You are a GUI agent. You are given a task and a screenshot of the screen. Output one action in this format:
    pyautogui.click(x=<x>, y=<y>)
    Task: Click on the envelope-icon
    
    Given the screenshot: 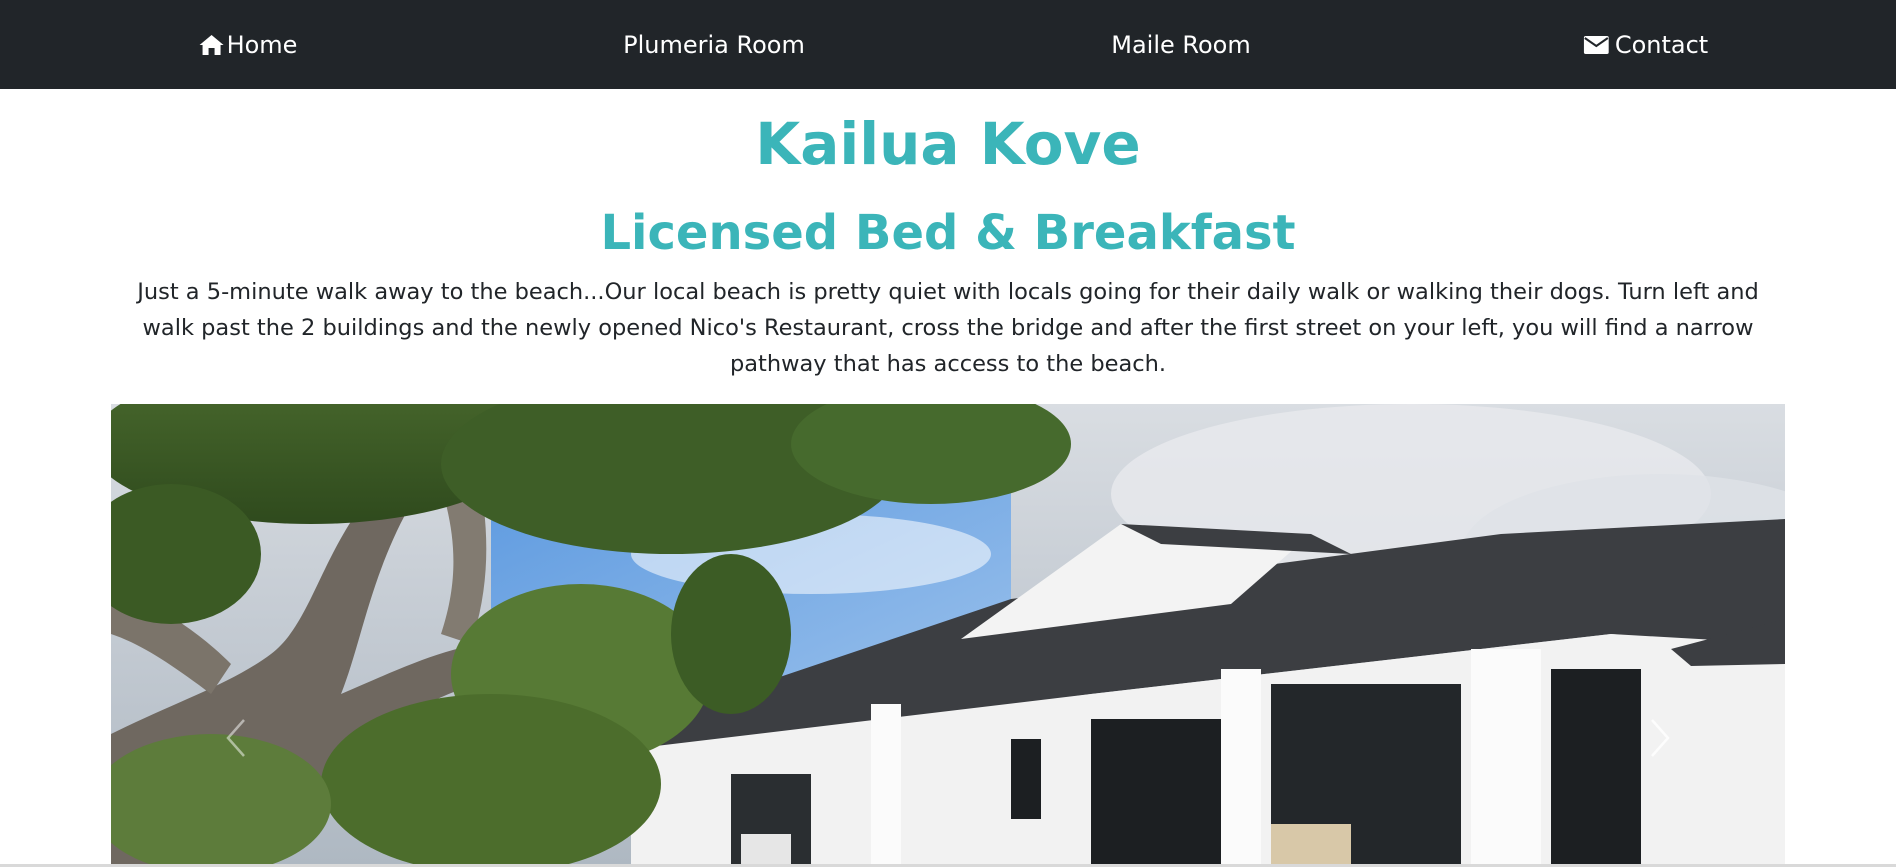 What is the action you would take?
    pyautogui.click(x=1596, y=45)
    